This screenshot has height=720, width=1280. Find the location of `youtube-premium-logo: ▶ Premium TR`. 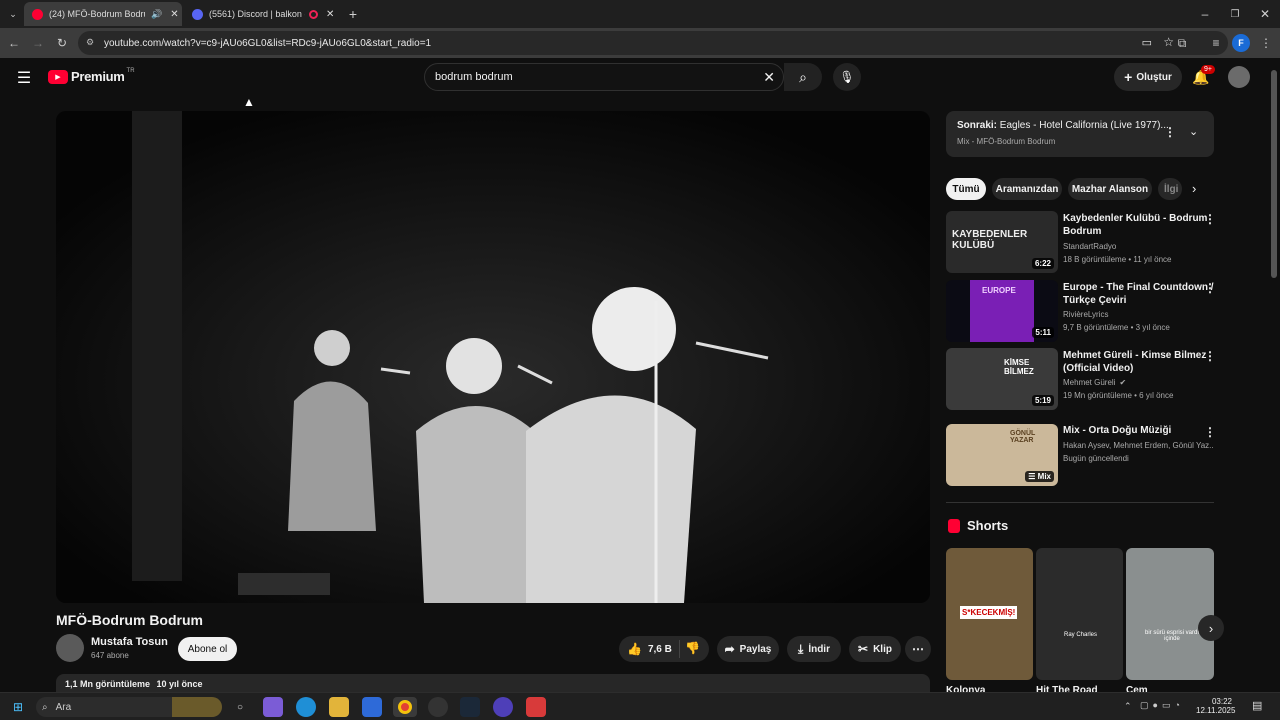

youtube-premium-logo: ▶ Premium TR is located at coordinates (91, 76).